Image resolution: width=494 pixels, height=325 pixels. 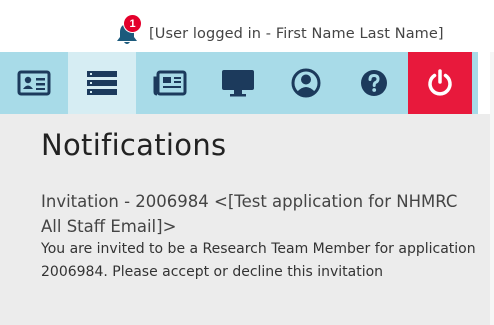 I want to click on nav-item-news, so click(x=170, y=83).